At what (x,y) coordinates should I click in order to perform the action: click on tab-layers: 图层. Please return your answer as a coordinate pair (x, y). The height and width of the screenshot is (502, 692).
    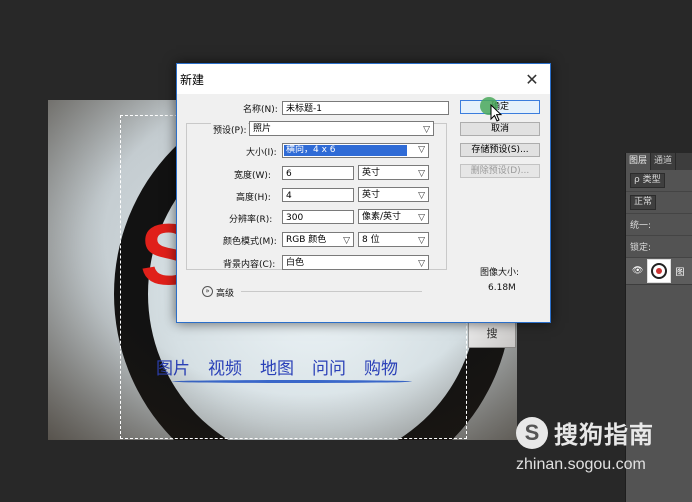
    Looking at the image, I should click on (639, 161).